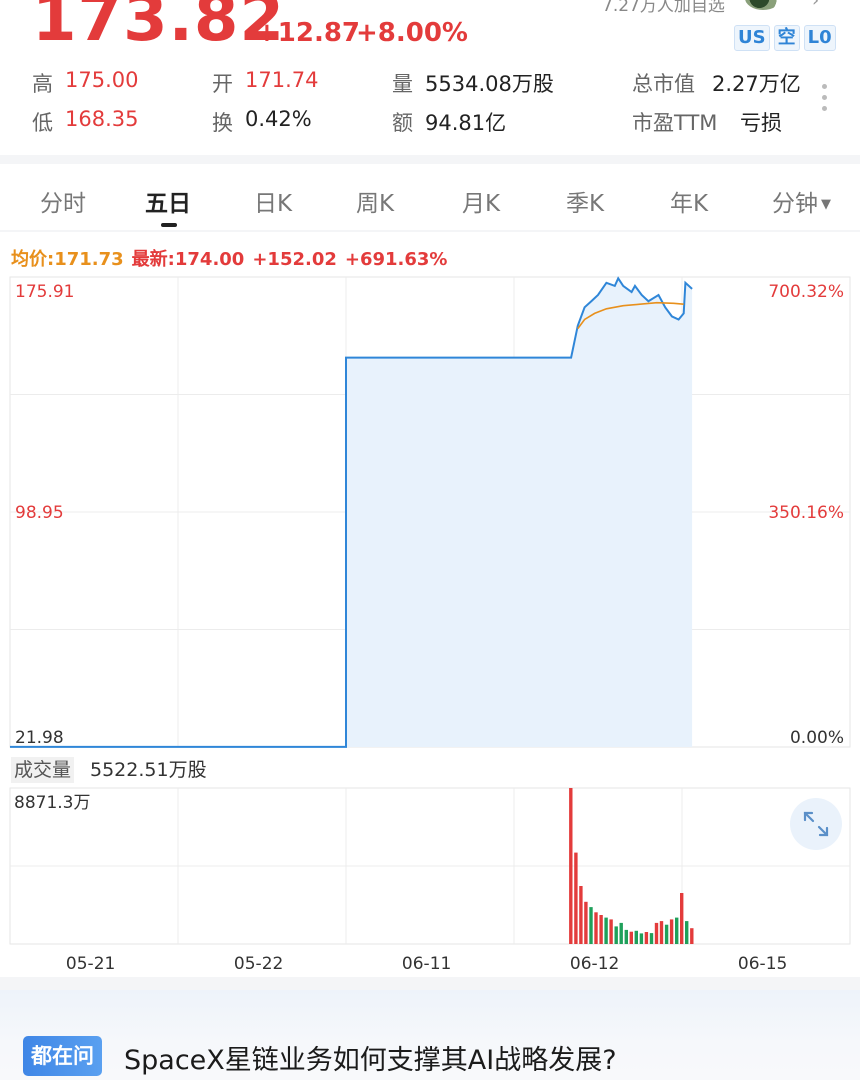 The image size is (860, 1080). I want to click on tab-quarterly-k: 季K, so click(585, 201).